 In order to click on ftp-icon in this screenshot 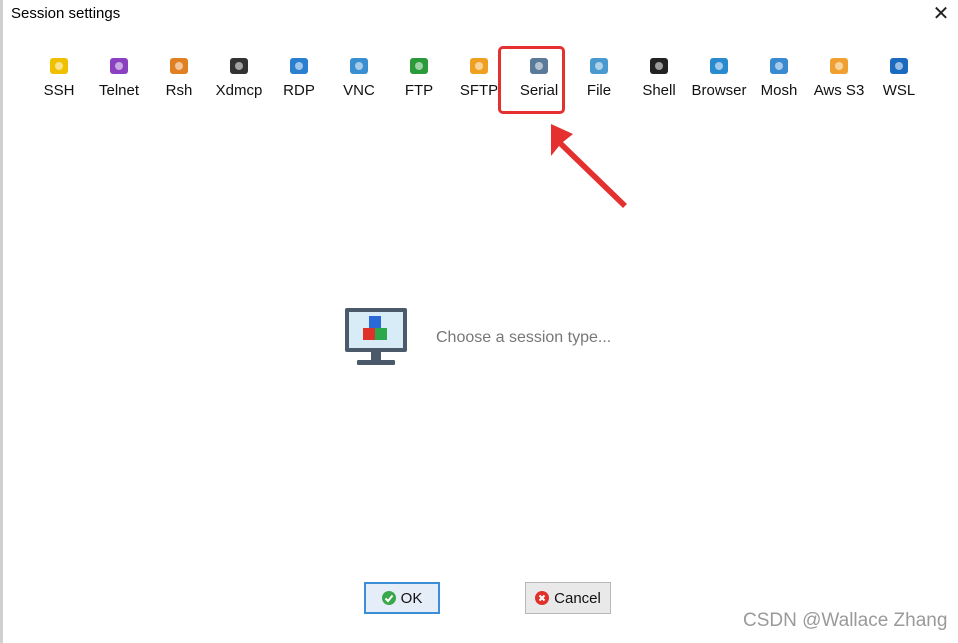, I will do `click(419, 66)`.